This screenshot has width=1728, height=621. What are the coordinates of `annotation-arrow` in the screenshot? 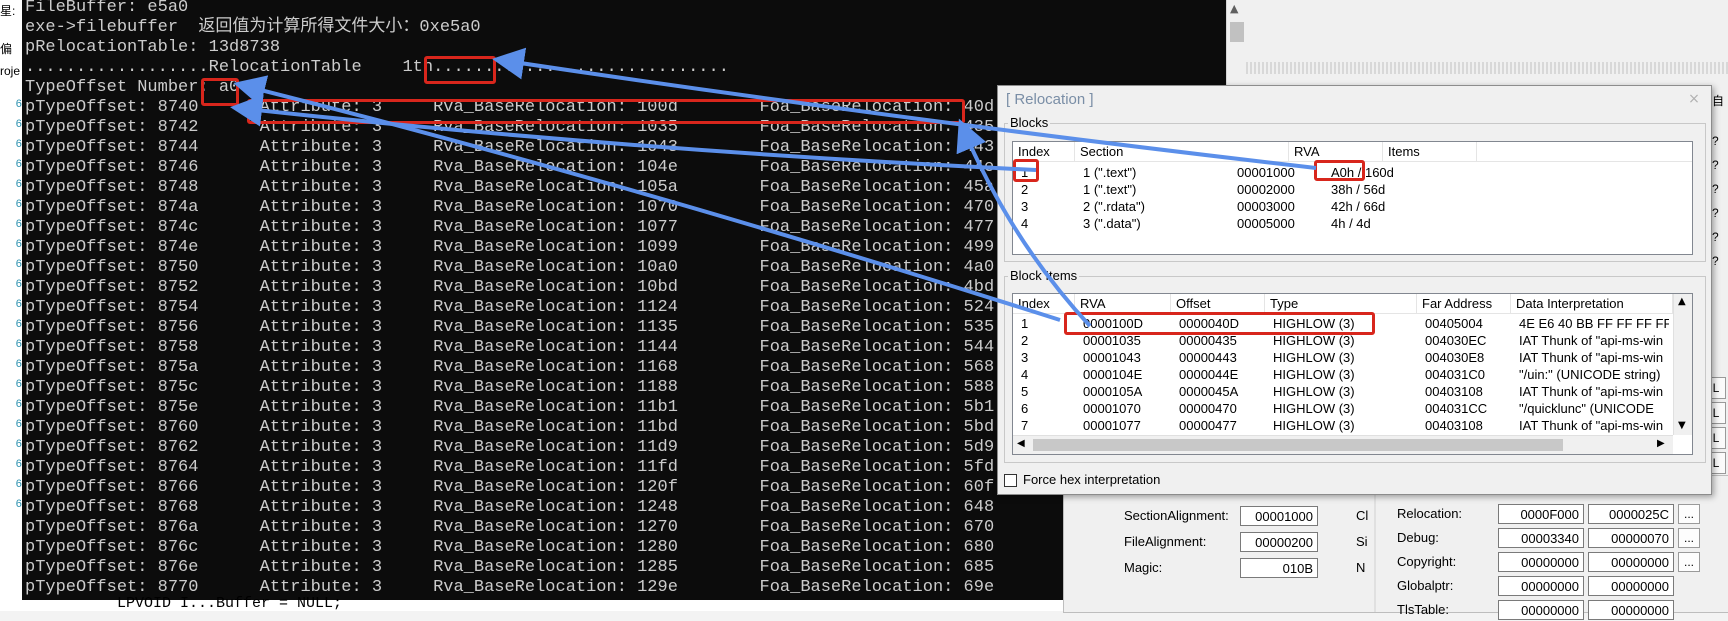 It's located at (904, 108).